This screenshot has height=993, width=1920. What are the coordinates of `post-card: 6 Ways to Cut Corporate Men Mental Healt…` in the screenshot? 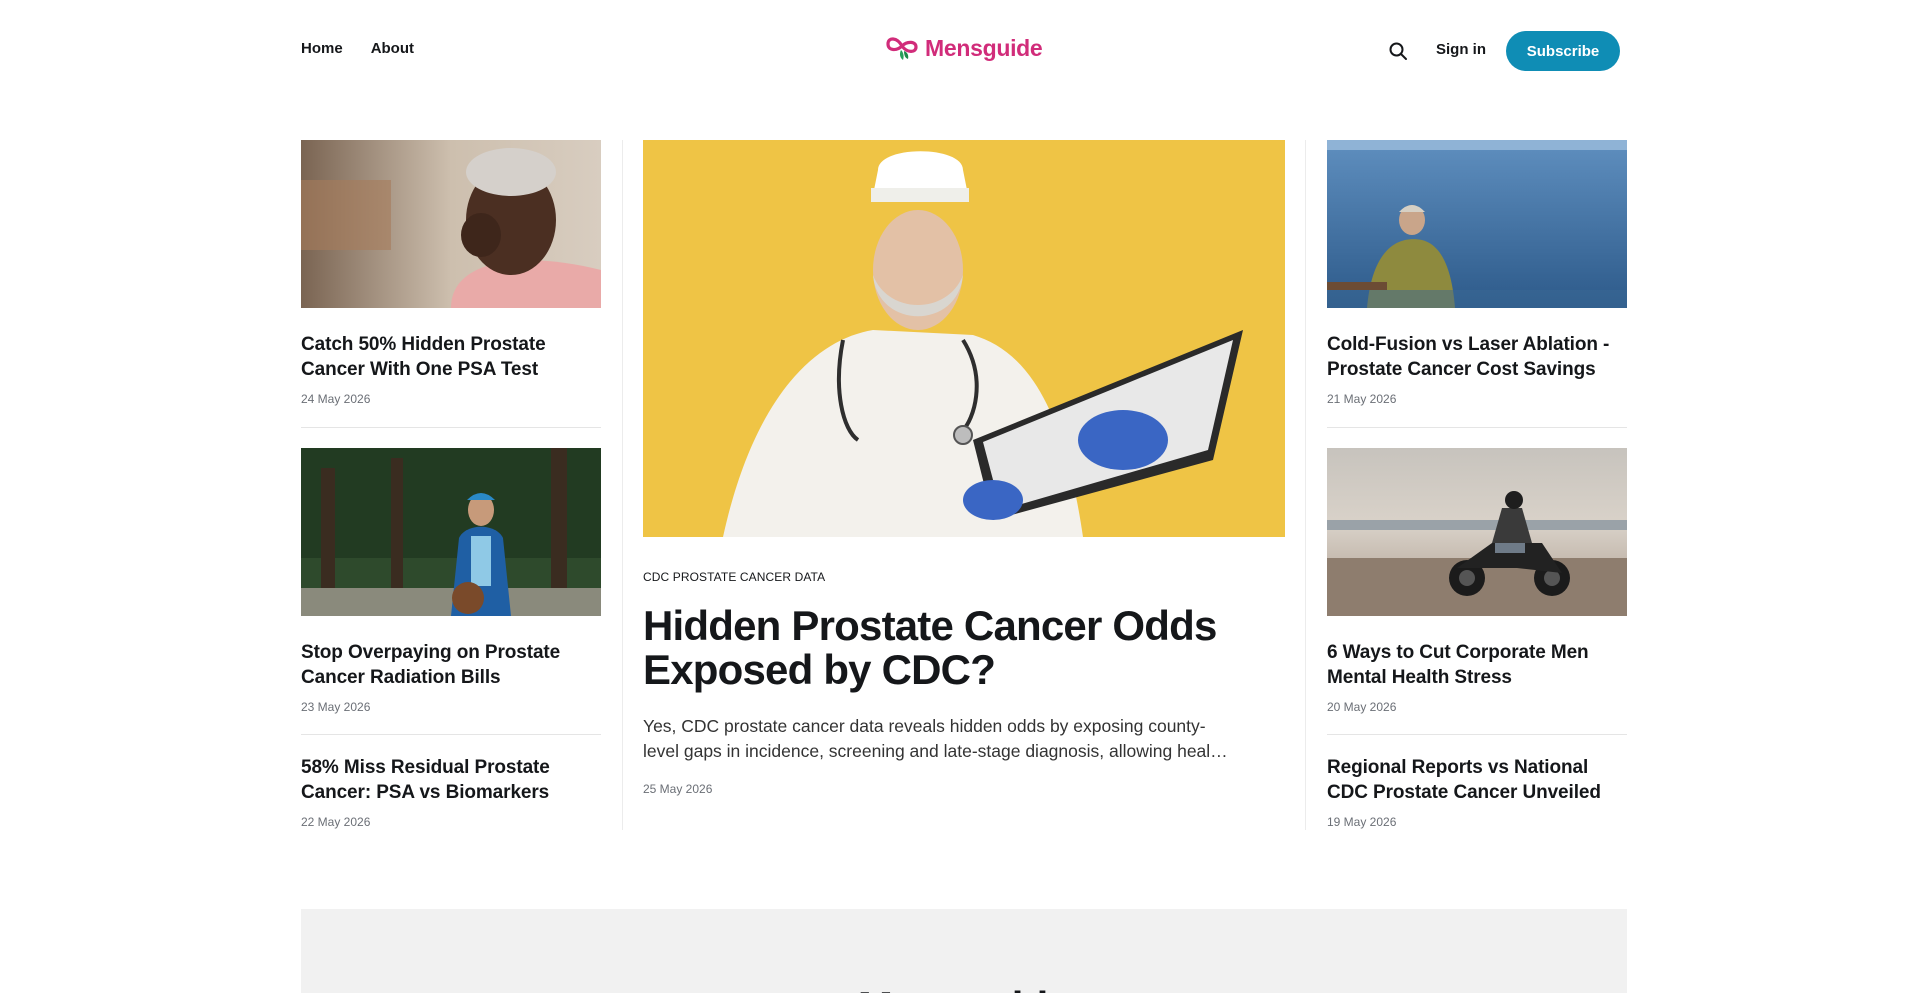 It's located at (1477, 581).